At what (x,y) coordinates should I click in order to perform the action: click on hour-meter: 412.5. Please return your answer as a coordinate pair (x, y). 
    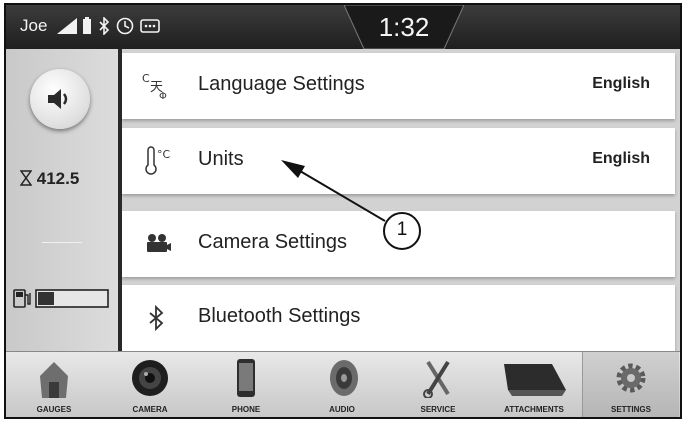
    Looking at the image, I should click on (49, 179).